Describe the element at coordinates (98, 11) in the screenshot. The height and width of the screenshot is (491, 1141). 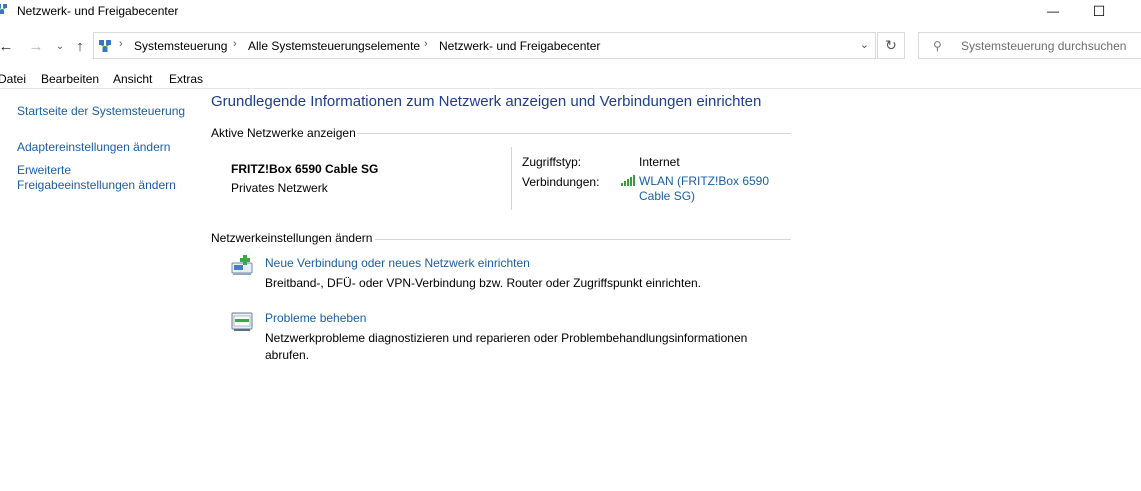
I see `window-title: Netzwerk- und Freigabecenter` at that location.